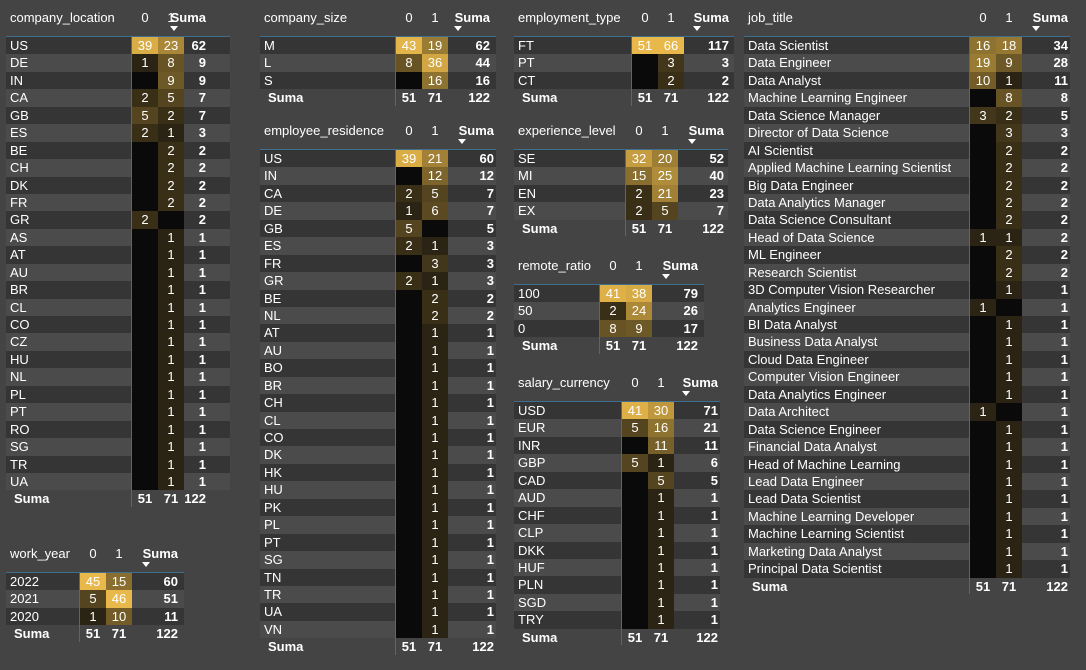  What do you see at coordinates (532, 602) in the screenshot?
I see `row-label: SGD` at bounding box center [532, 602].